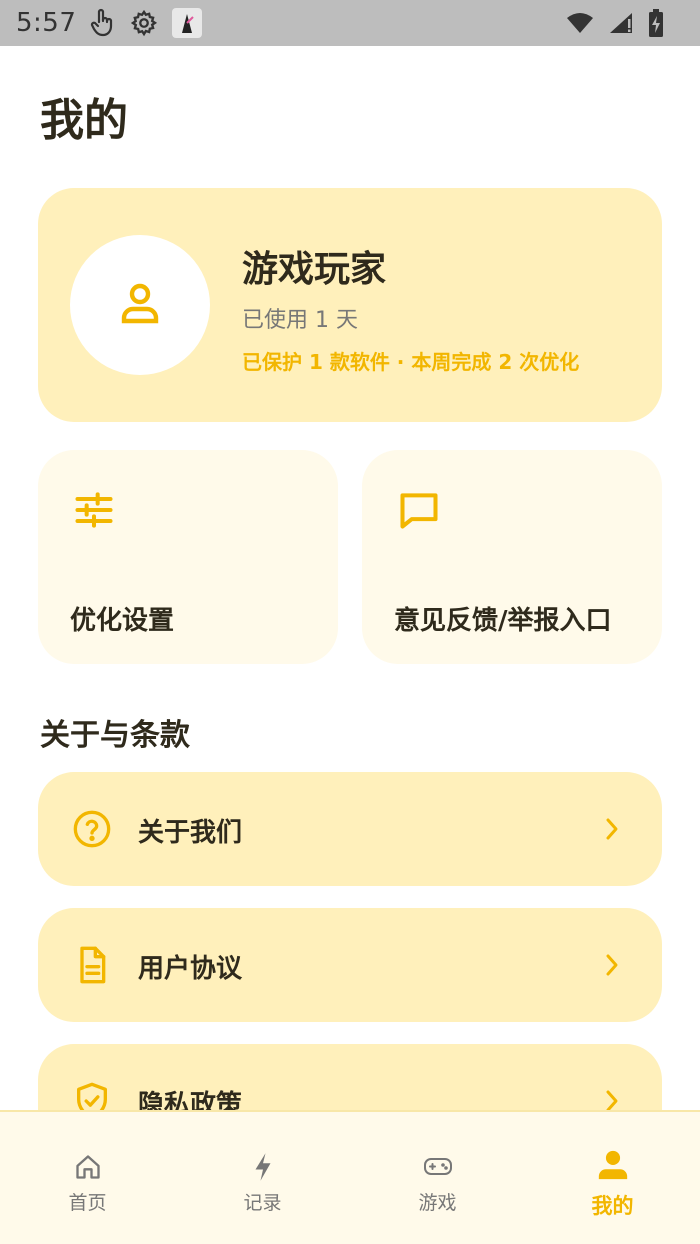  Describe the element at coordinates (580, 23) in the screenshot. I see `wifi-icon` at that location.